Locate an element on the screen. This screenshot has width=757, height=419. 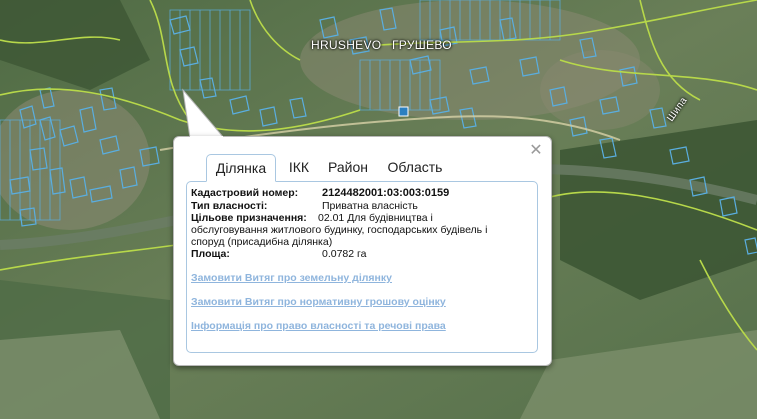
ownership-value: Приватна власність is located at coordinates (370, 206).